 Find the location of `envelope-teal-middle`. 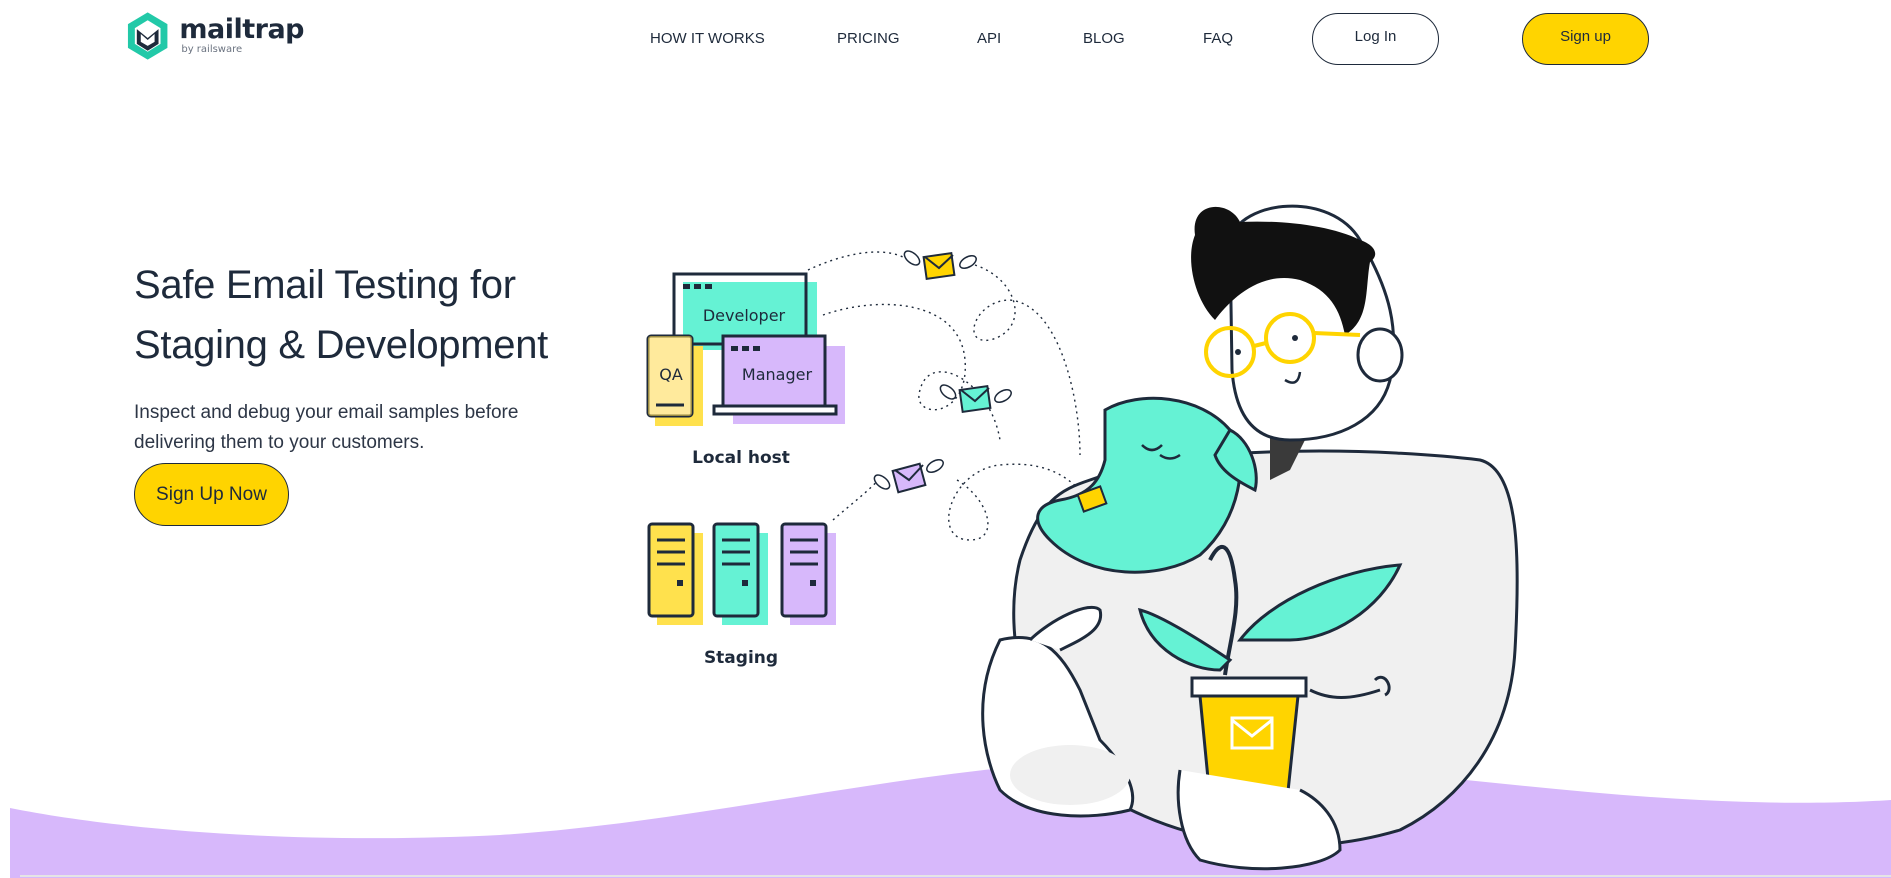

envelope-teal-middle is located at coordinates (975, 398).